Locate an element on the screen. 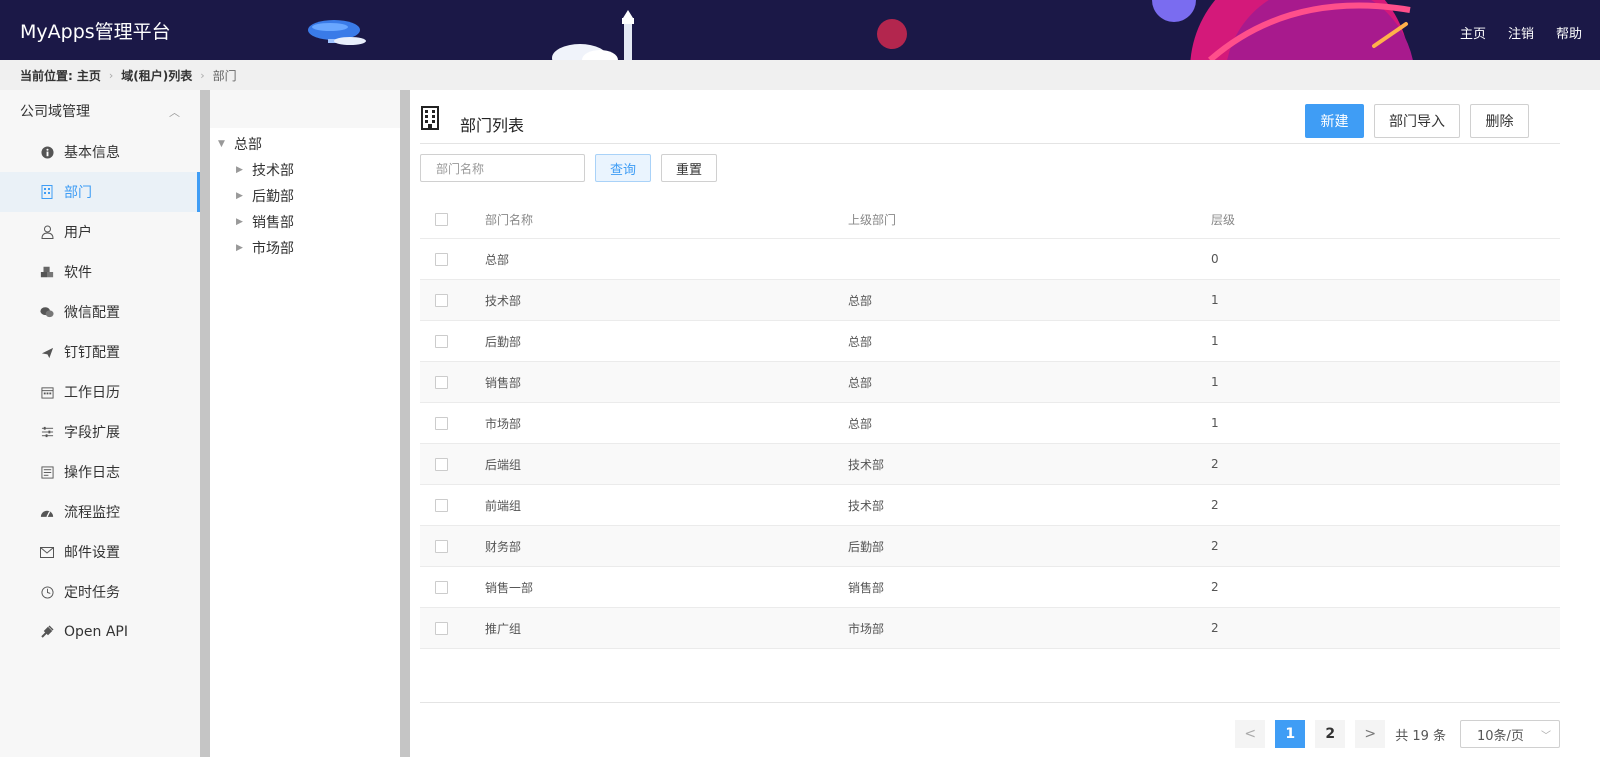 This screenshot has width=1600, height=757. top-header: MyApps管理平台 主页 注销 帮助 is located at coordinates (800, 30).